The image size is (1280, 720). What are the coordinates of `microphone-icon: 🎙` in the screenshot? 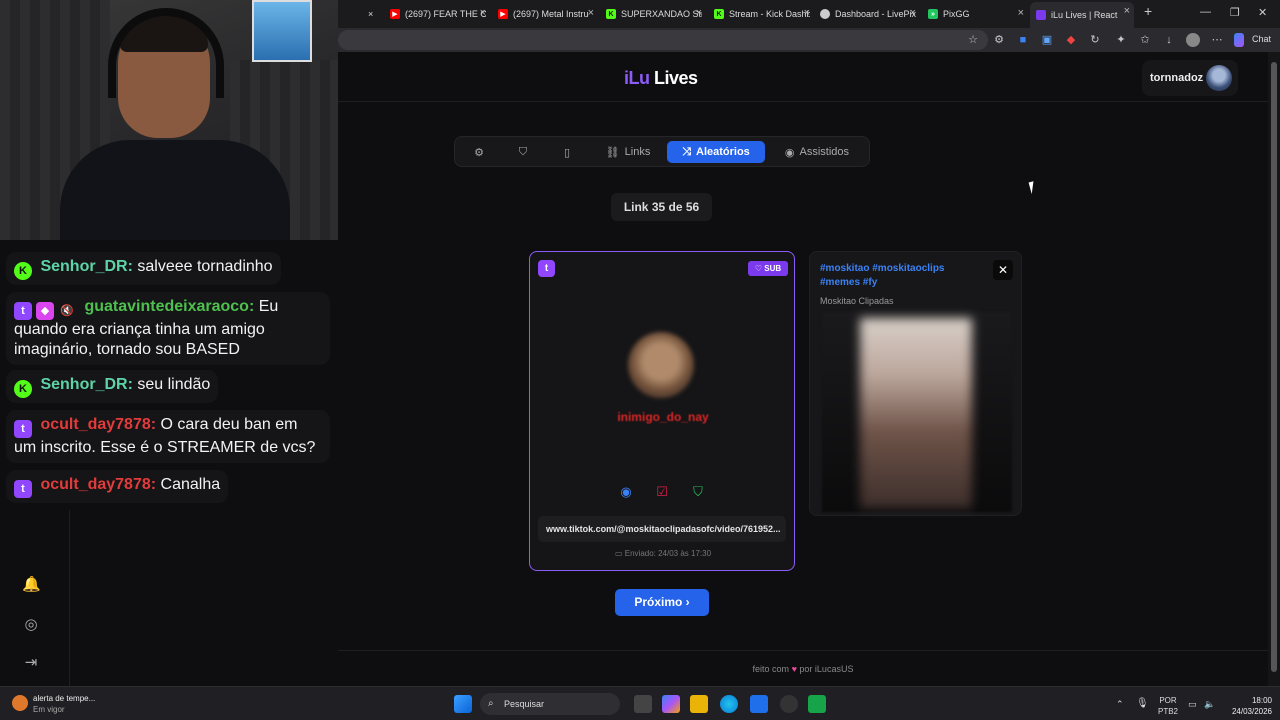 It's located at (1142, 703).